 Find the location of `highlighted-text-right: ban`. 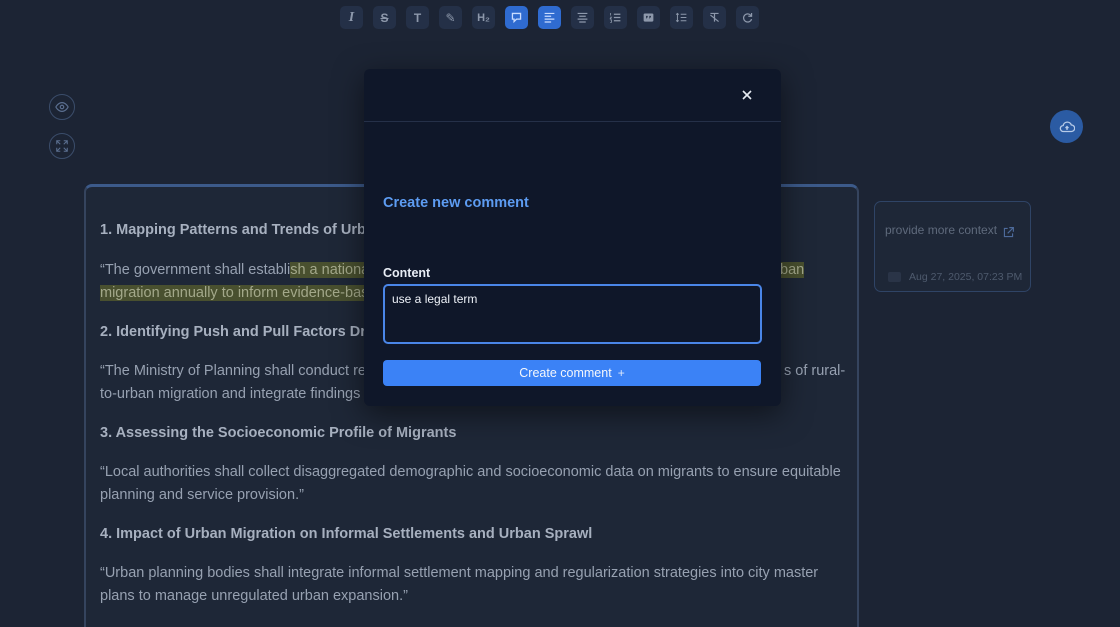

highlighted-text-right: ban is located at coordinates (792, 270).